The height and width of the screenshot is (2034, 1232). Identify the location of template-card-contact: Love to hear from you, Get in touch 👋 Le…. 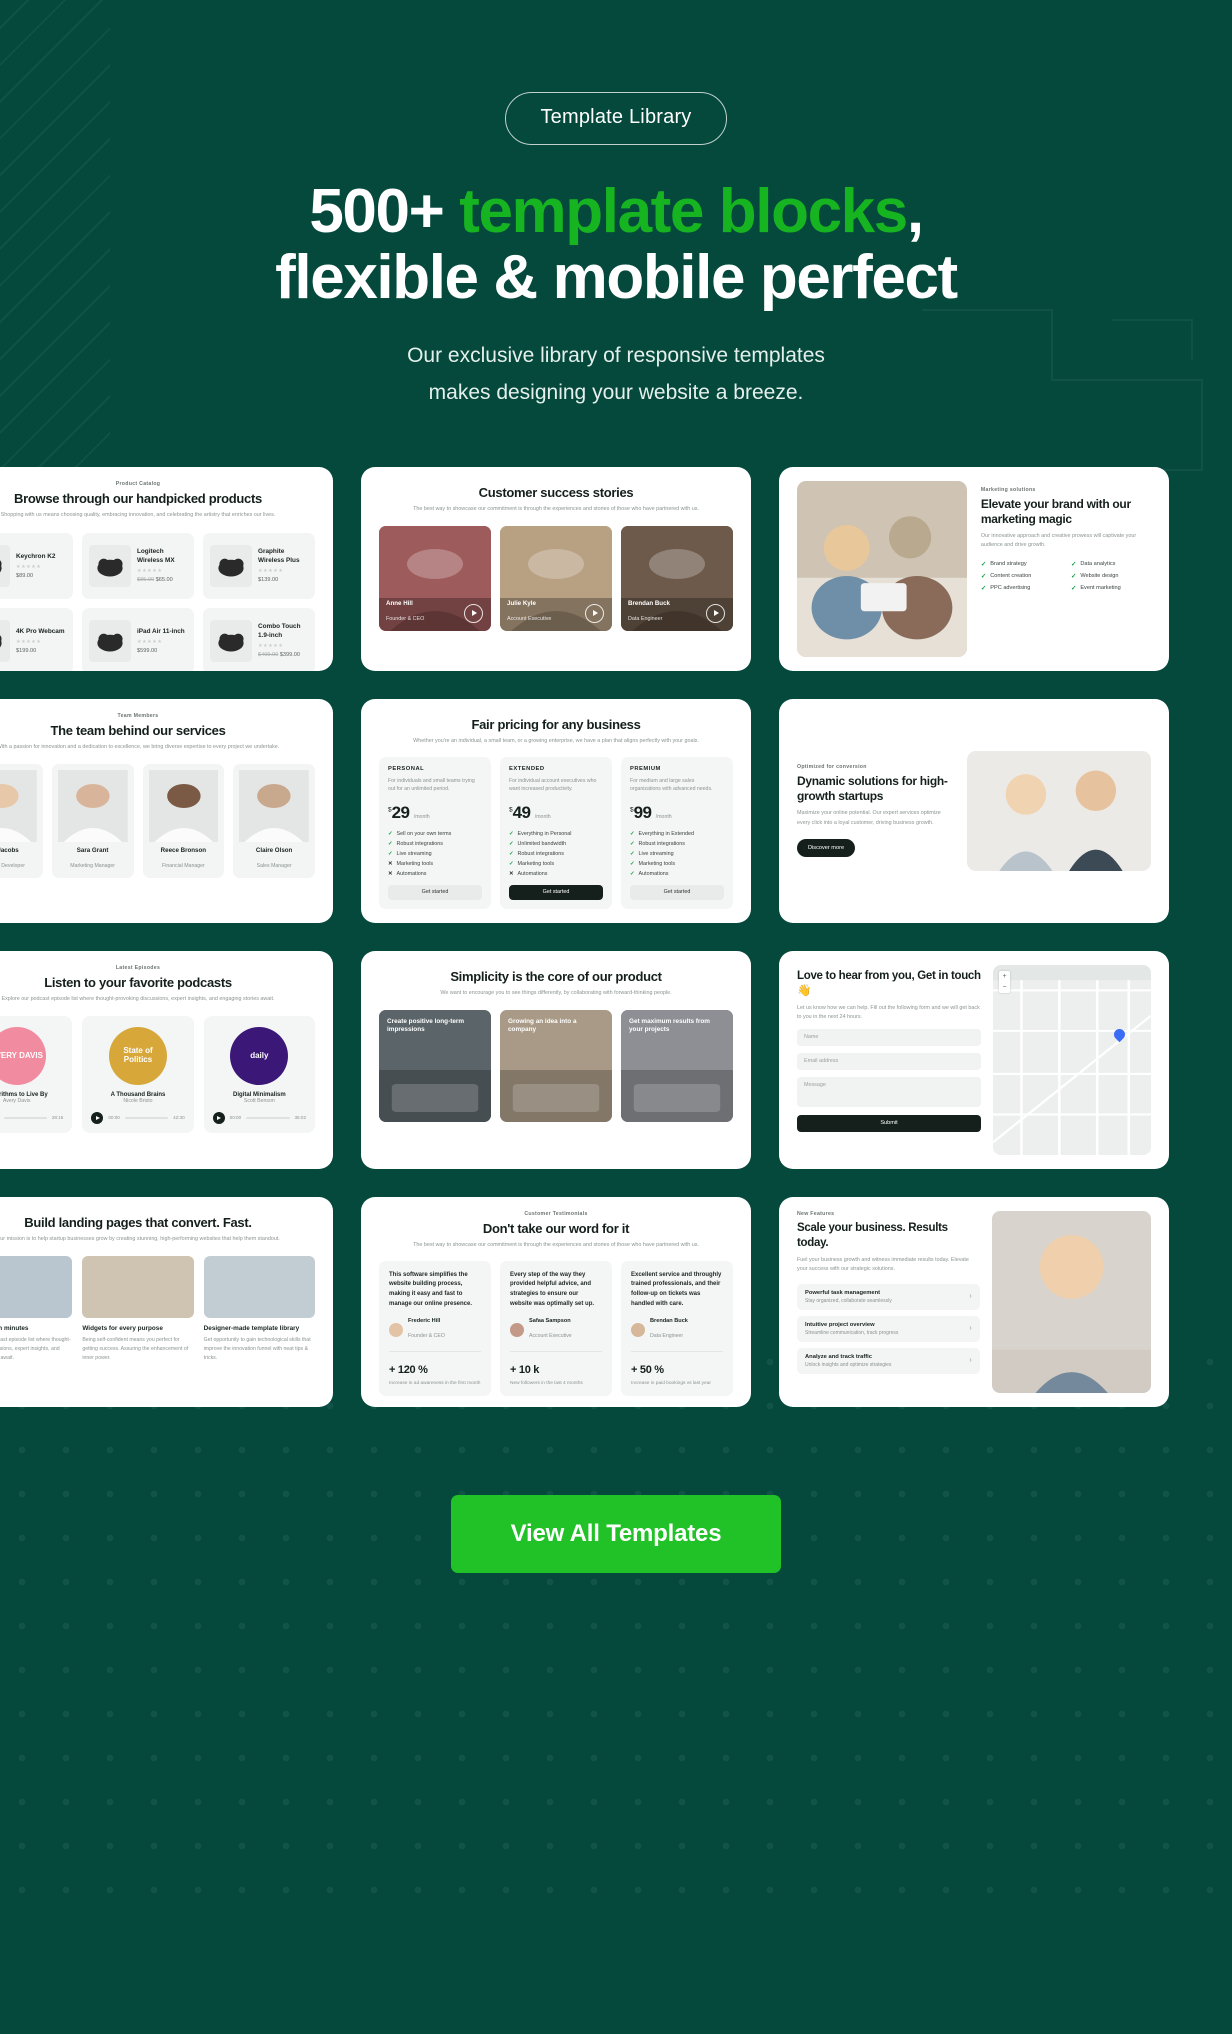
(974, 1059).